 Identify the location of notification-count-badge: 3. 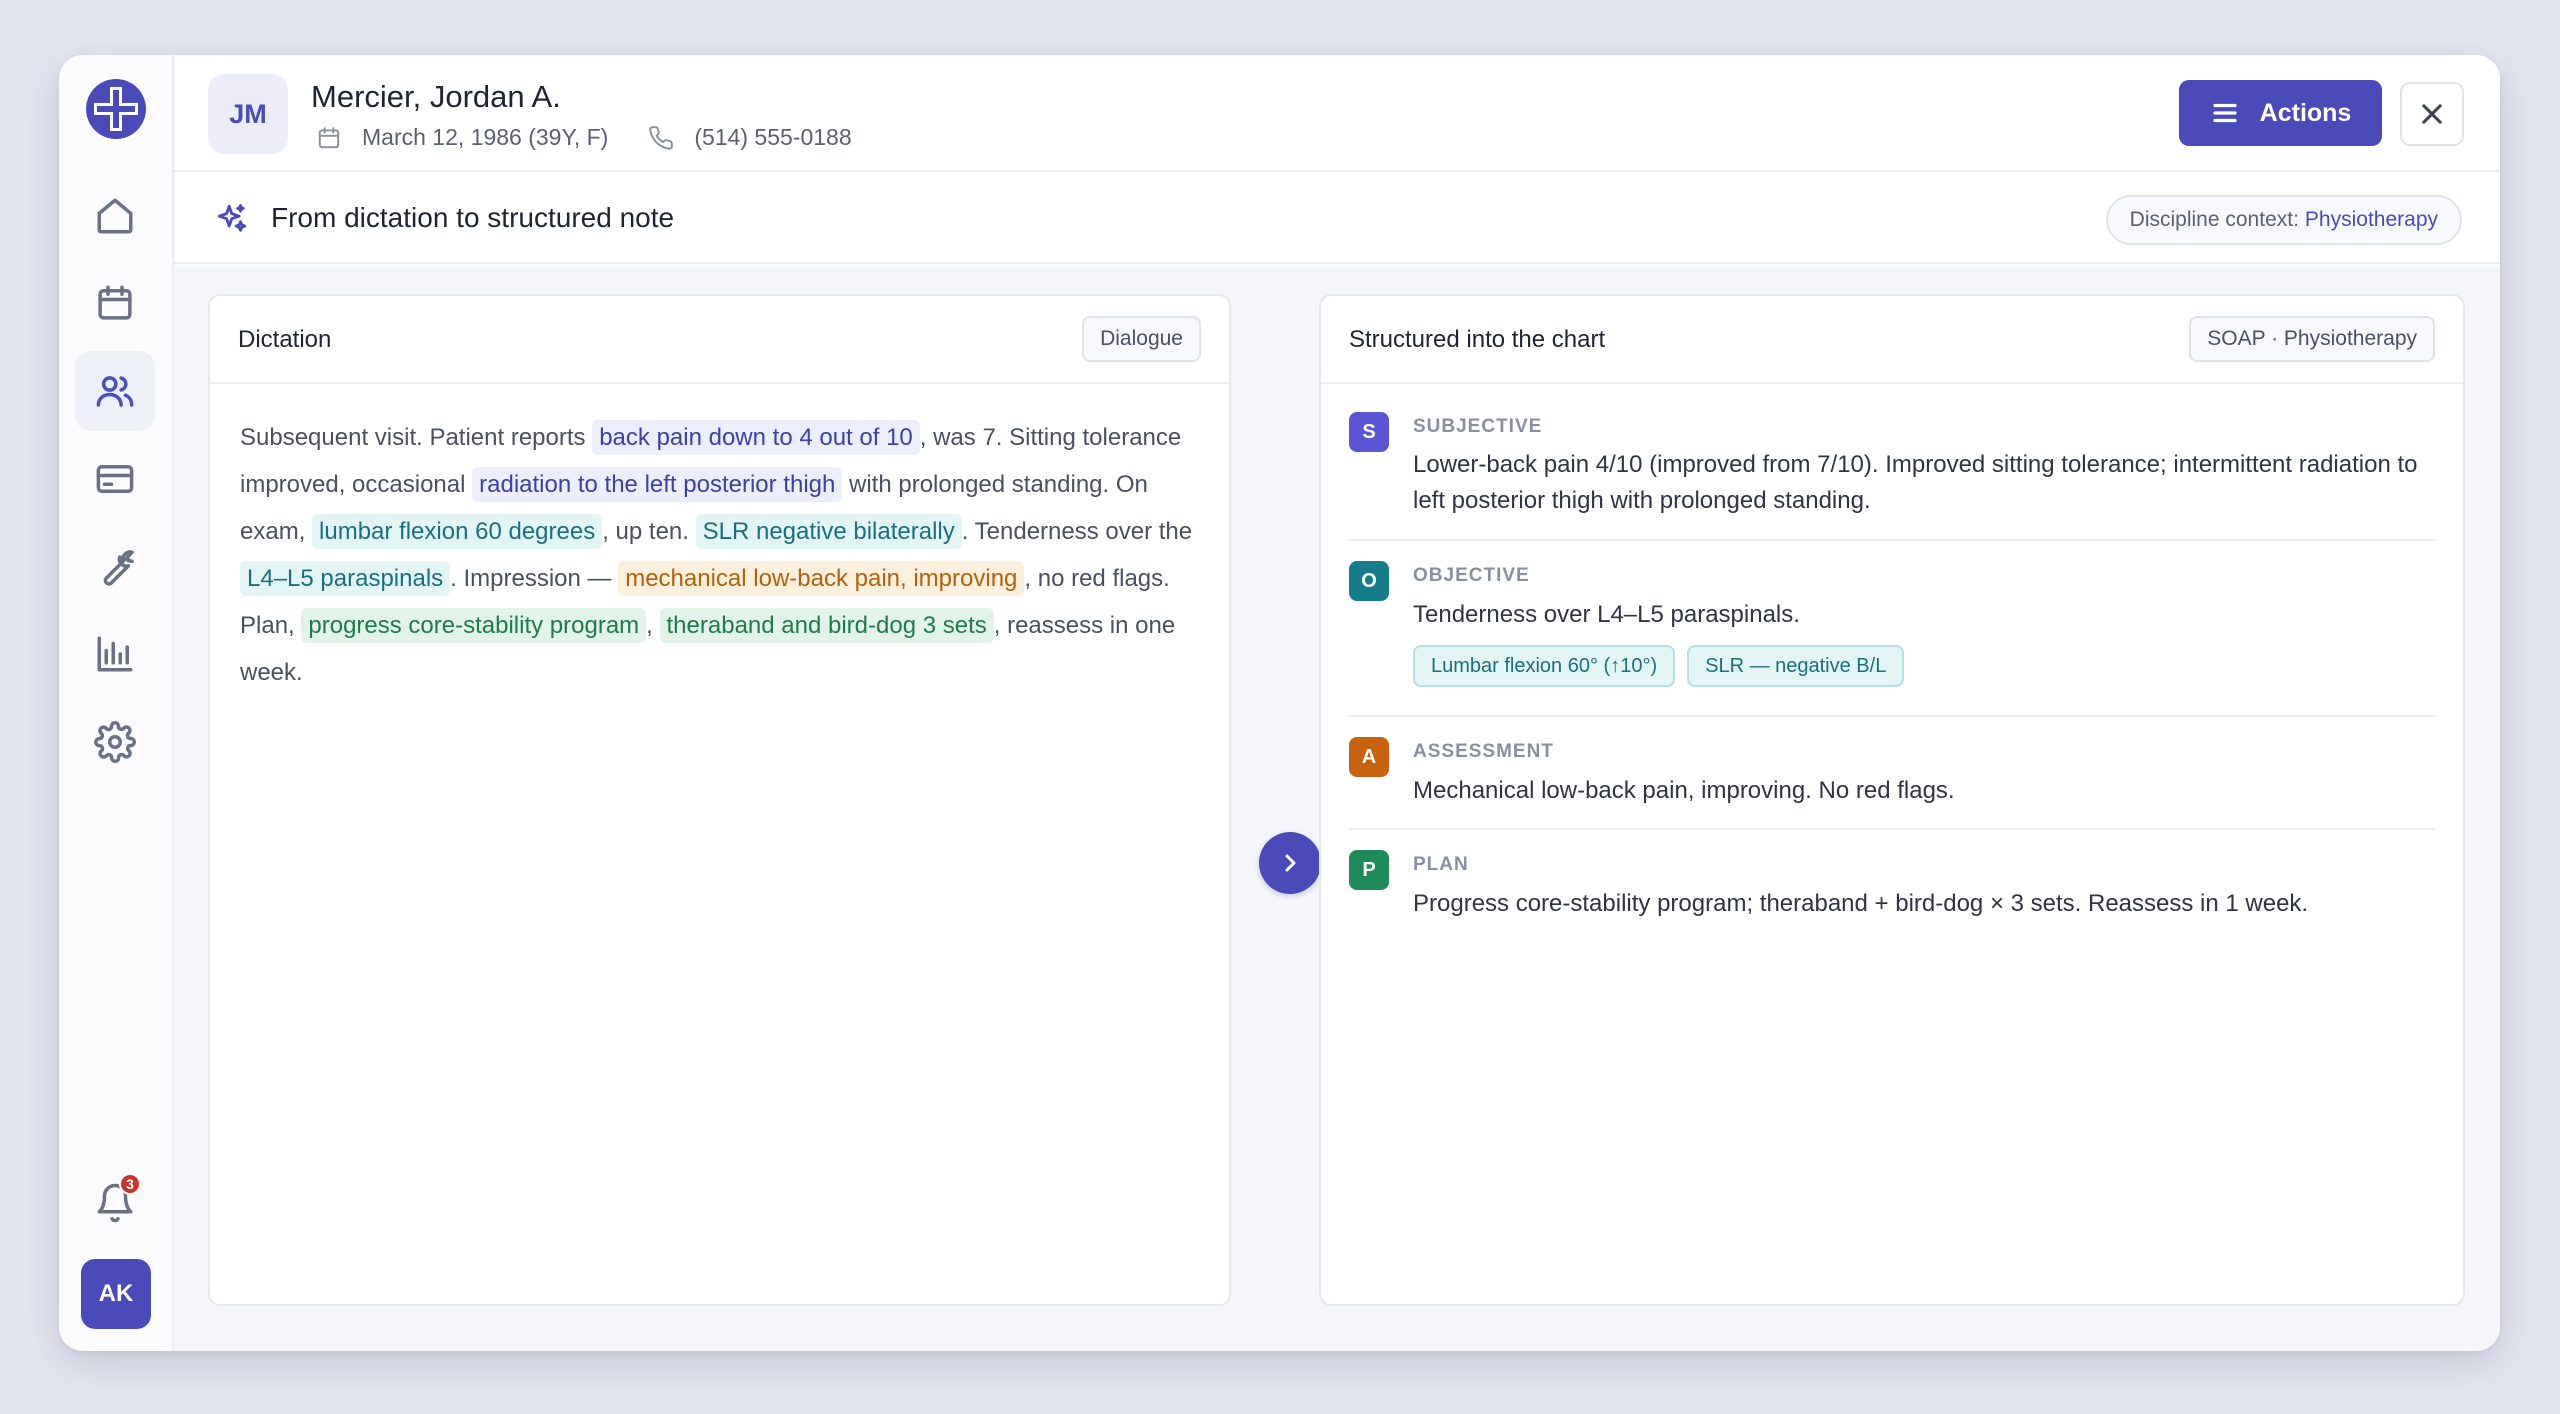
(130, 1184).